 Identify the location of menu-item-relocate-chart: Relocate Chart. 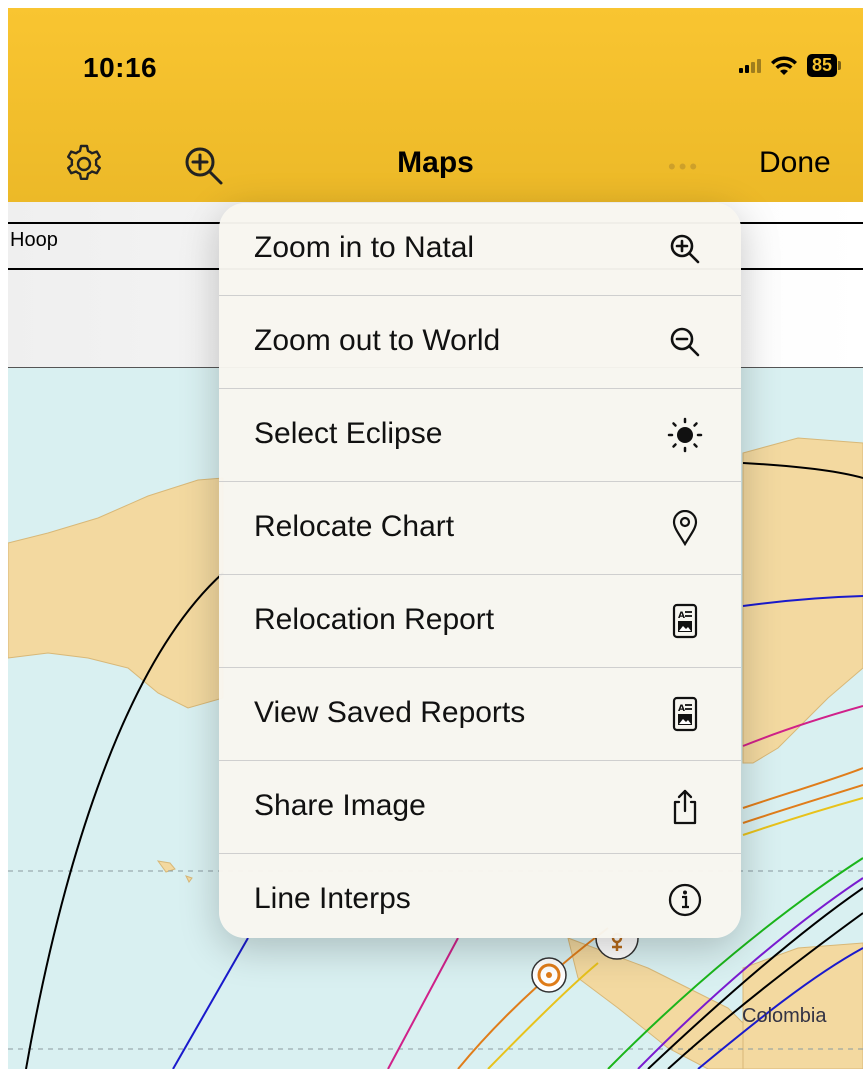
(480, 528).